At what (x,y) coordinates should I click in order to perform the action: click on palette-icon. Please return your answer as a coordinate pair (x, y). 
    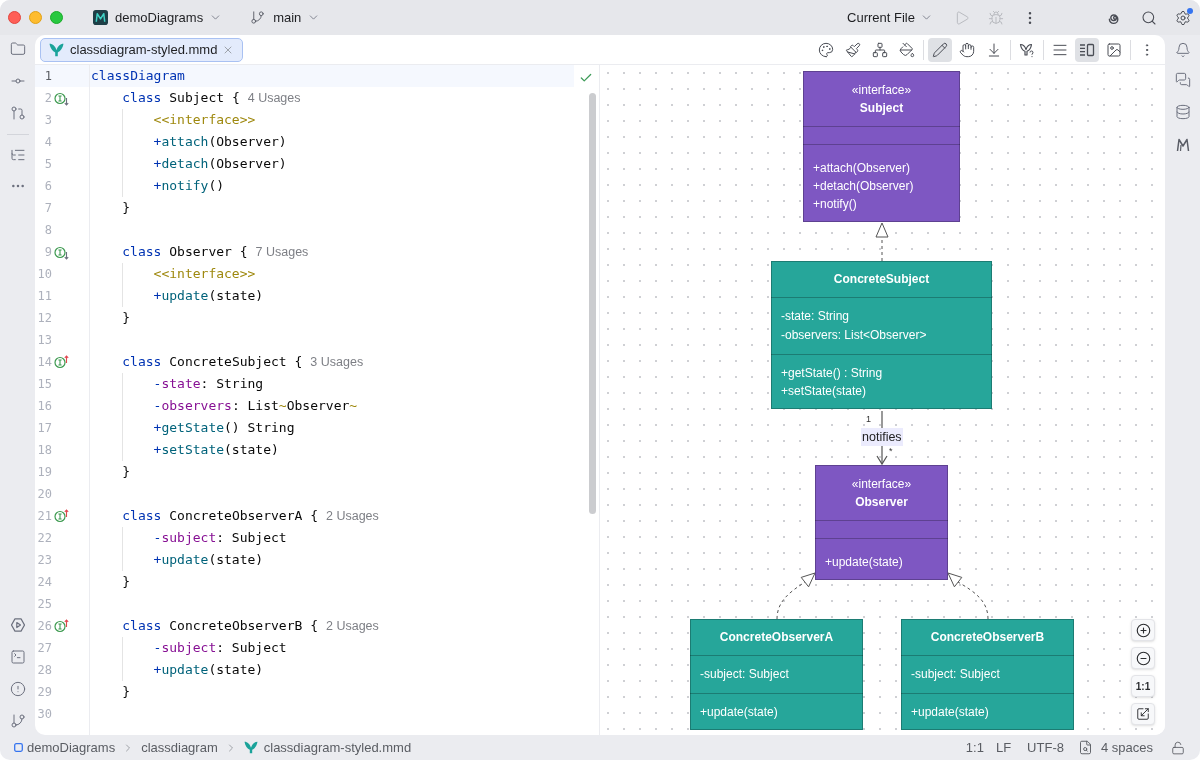
    Looking at the image, I should click on (826, 49).